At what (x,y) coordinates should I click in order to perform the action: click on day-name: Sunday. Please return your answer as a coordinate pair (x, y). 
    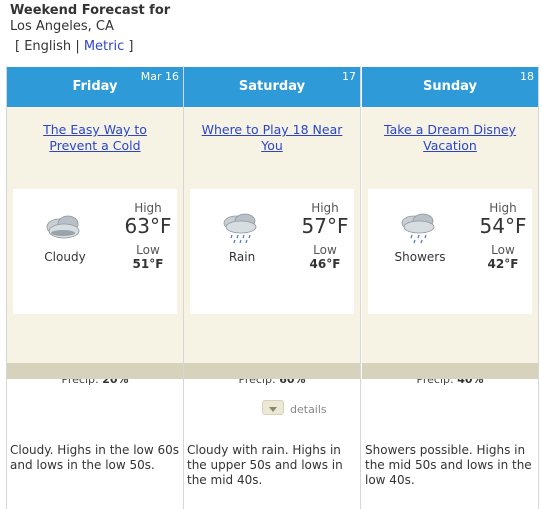
    Looking at the image, I should click on (450, 86).